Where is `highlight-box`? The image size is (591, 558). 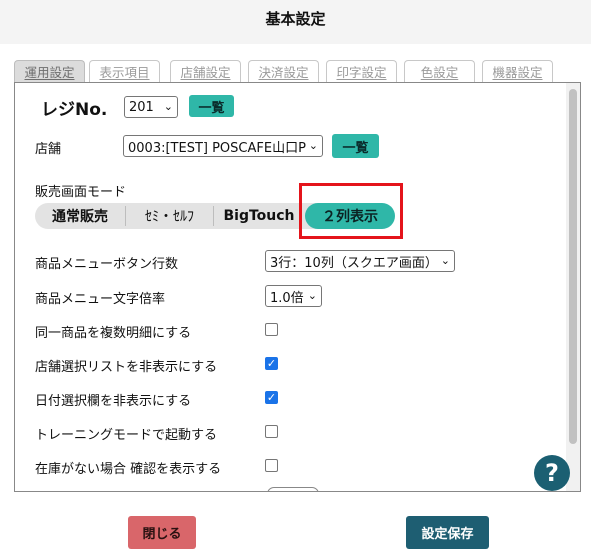 highlight-box is located at coordinates (351, 211).